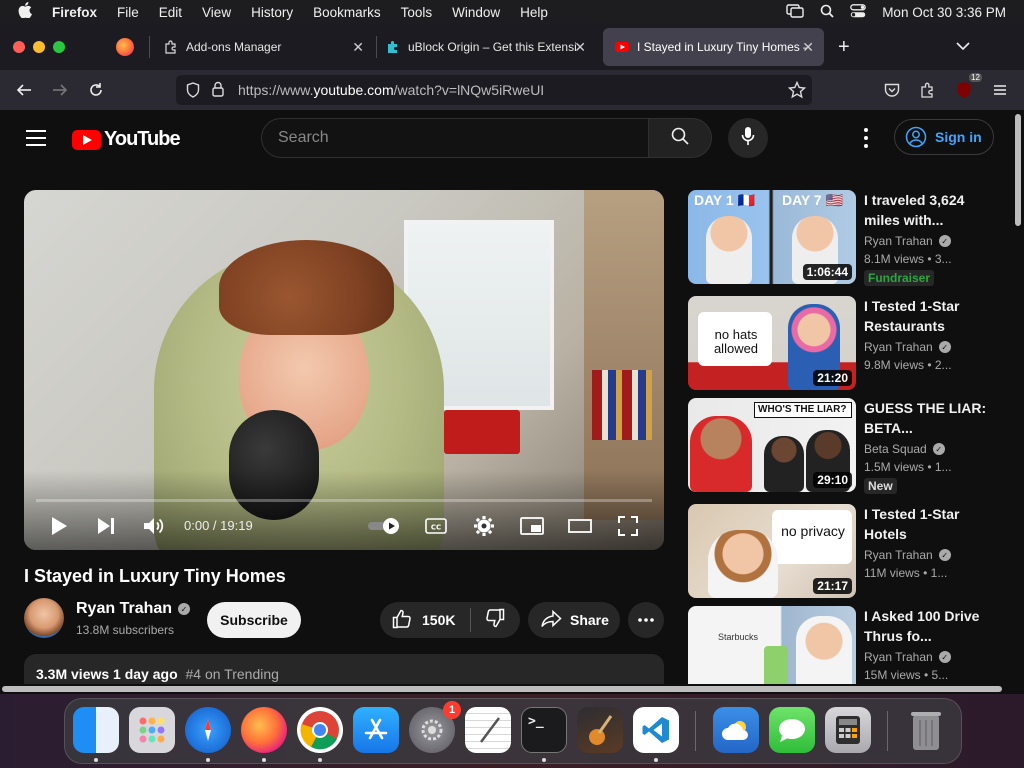 This screenshot has width=1024, height=768. Describe the element at coordinates (488, 730) in the screenshot. I see `textedit-icon` at that location.